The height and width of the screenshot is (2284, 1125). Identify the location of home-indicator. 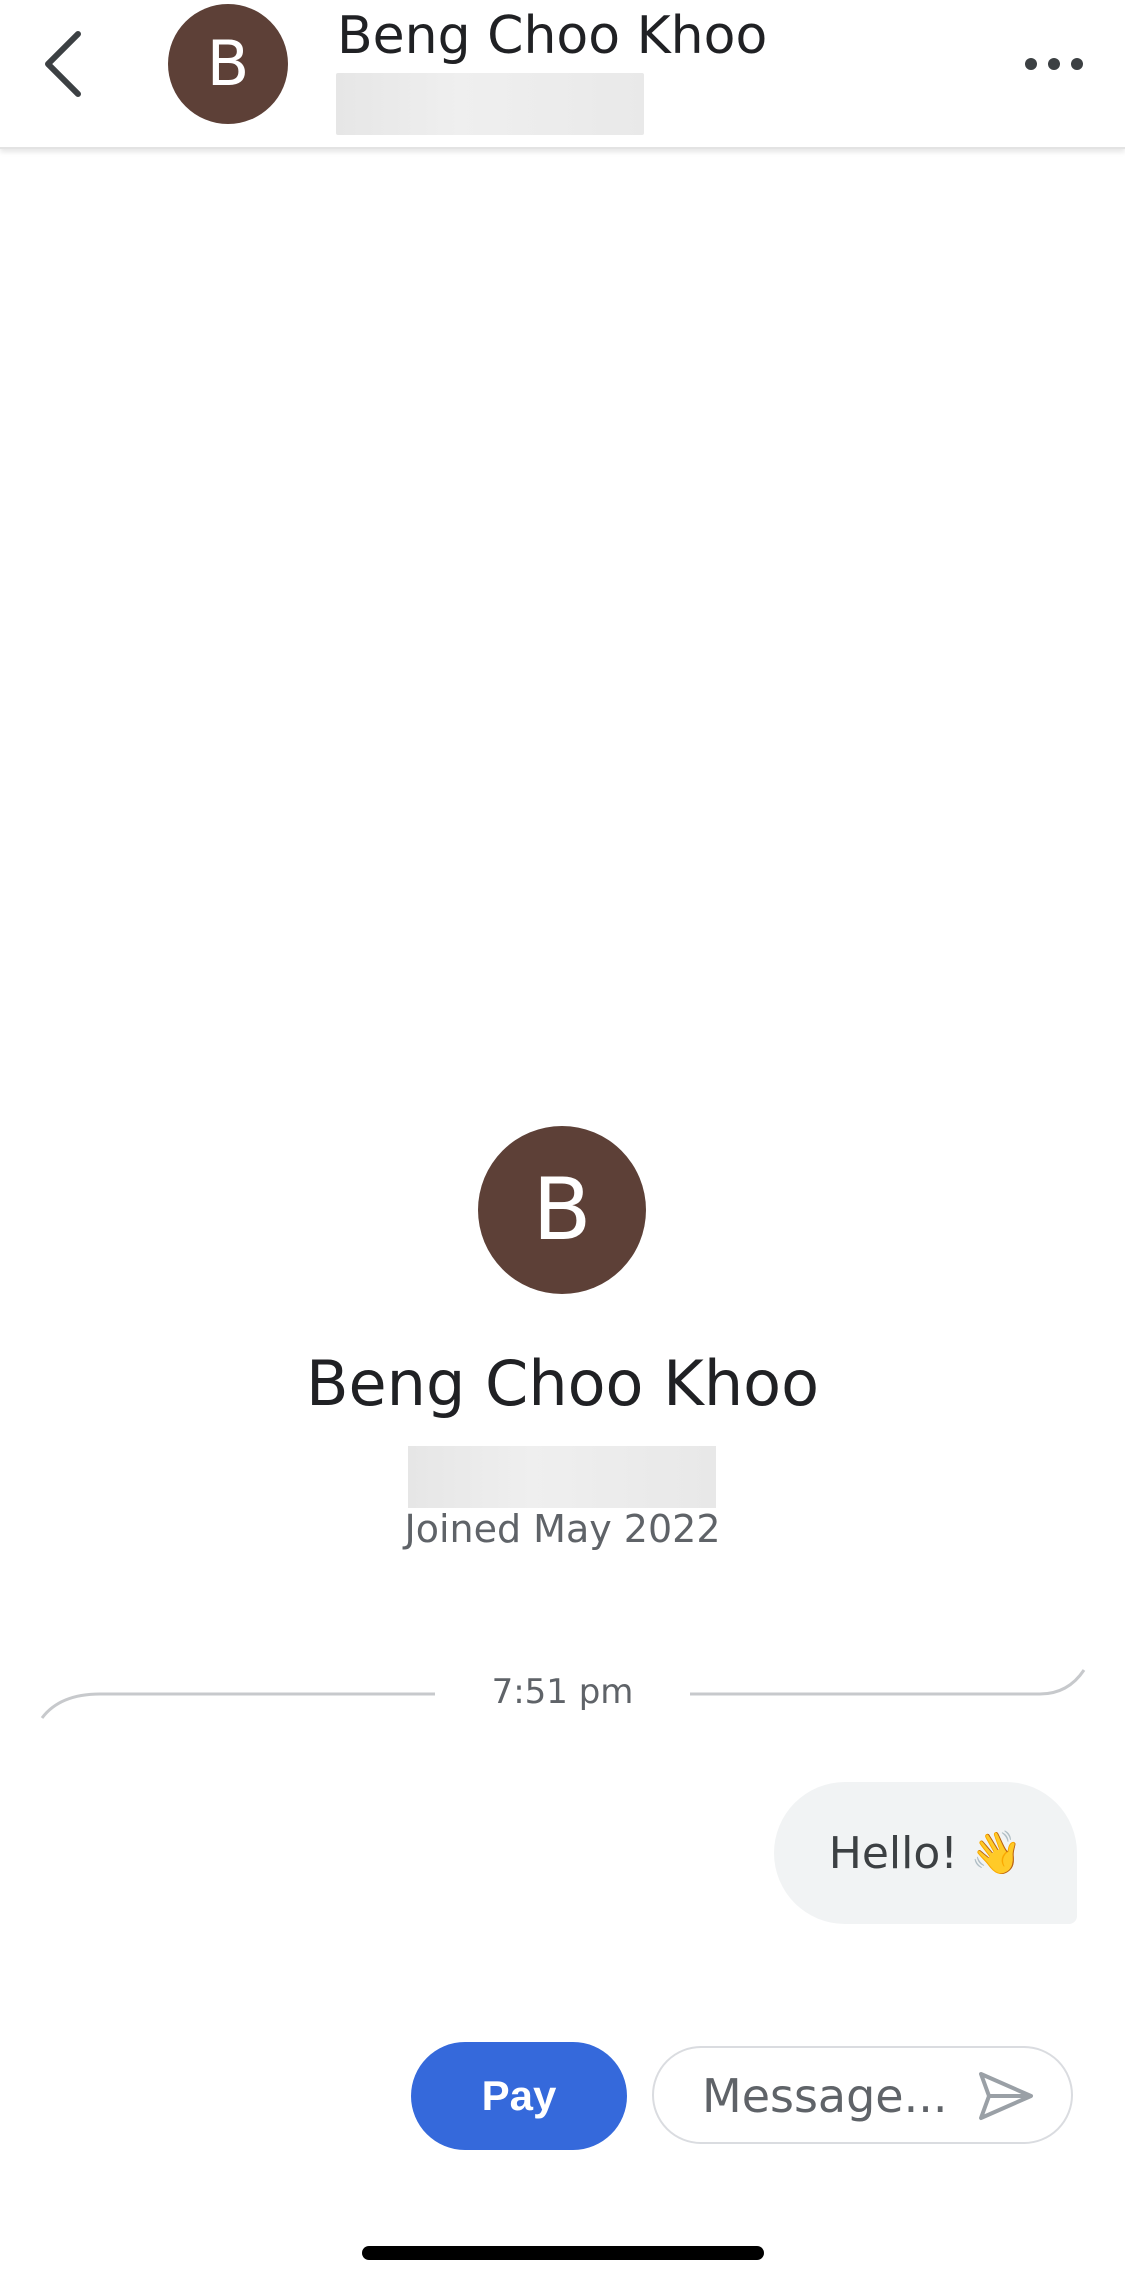
(563, 2253).